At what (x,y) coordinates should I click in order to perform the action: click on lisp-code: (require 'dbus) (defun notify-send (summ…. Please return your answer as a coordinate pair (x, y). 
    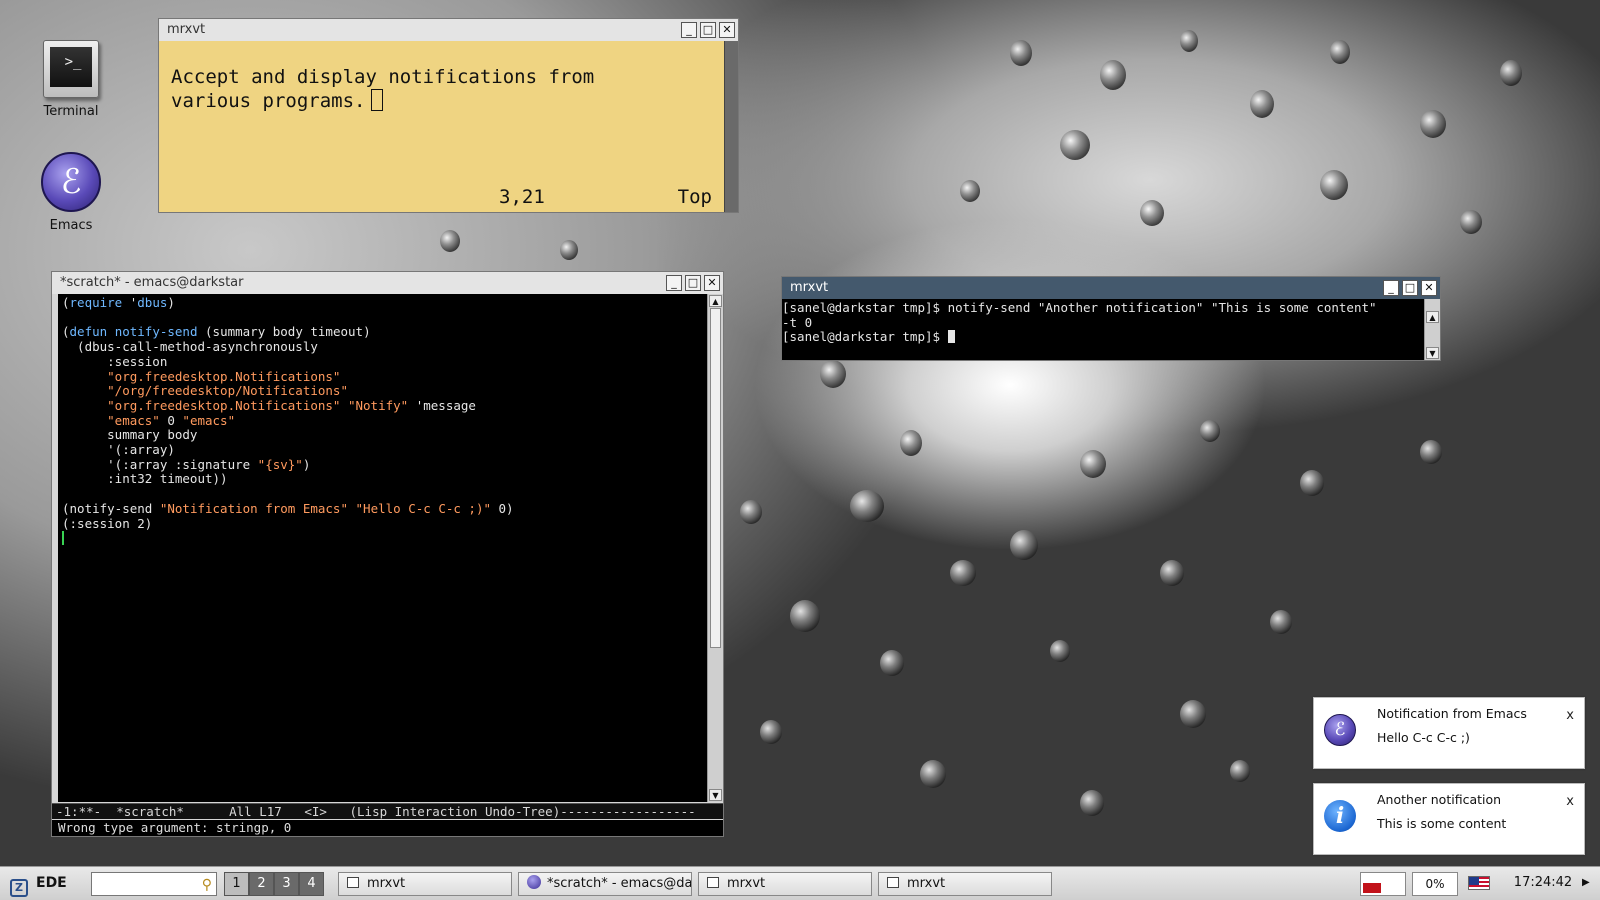
    Looking at the image, I should click on (382, 420).